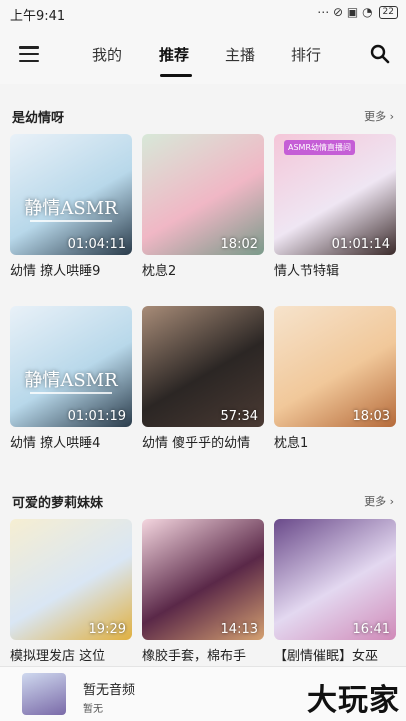  What do you see at coordinates (345, 12) in the screenshot?
I see `status-indicator-icons: ⋯ ⊘ ▣ ◔` at bounding box center [345, 12].